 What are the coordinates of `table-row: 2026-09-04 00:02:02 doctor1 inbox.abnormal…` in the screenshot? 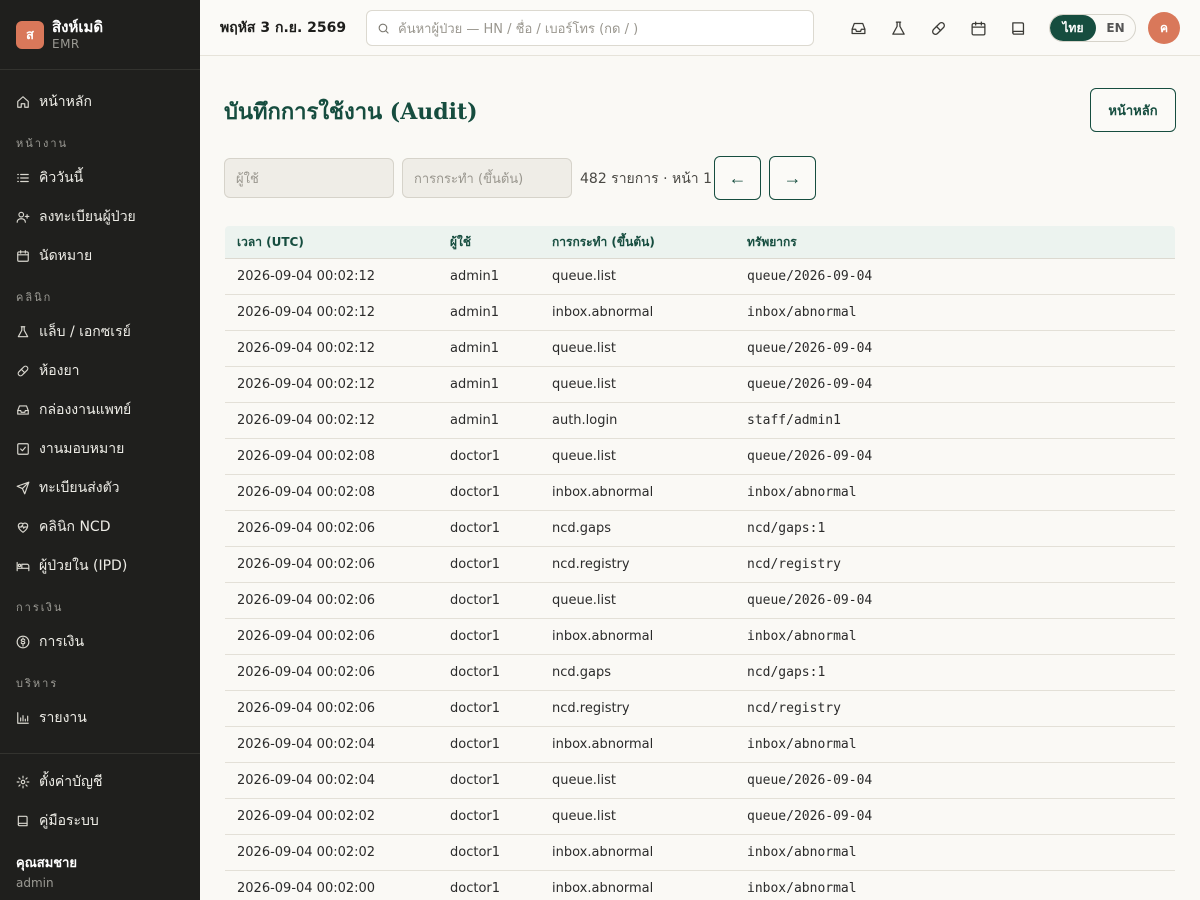 It's located at (700, 853).